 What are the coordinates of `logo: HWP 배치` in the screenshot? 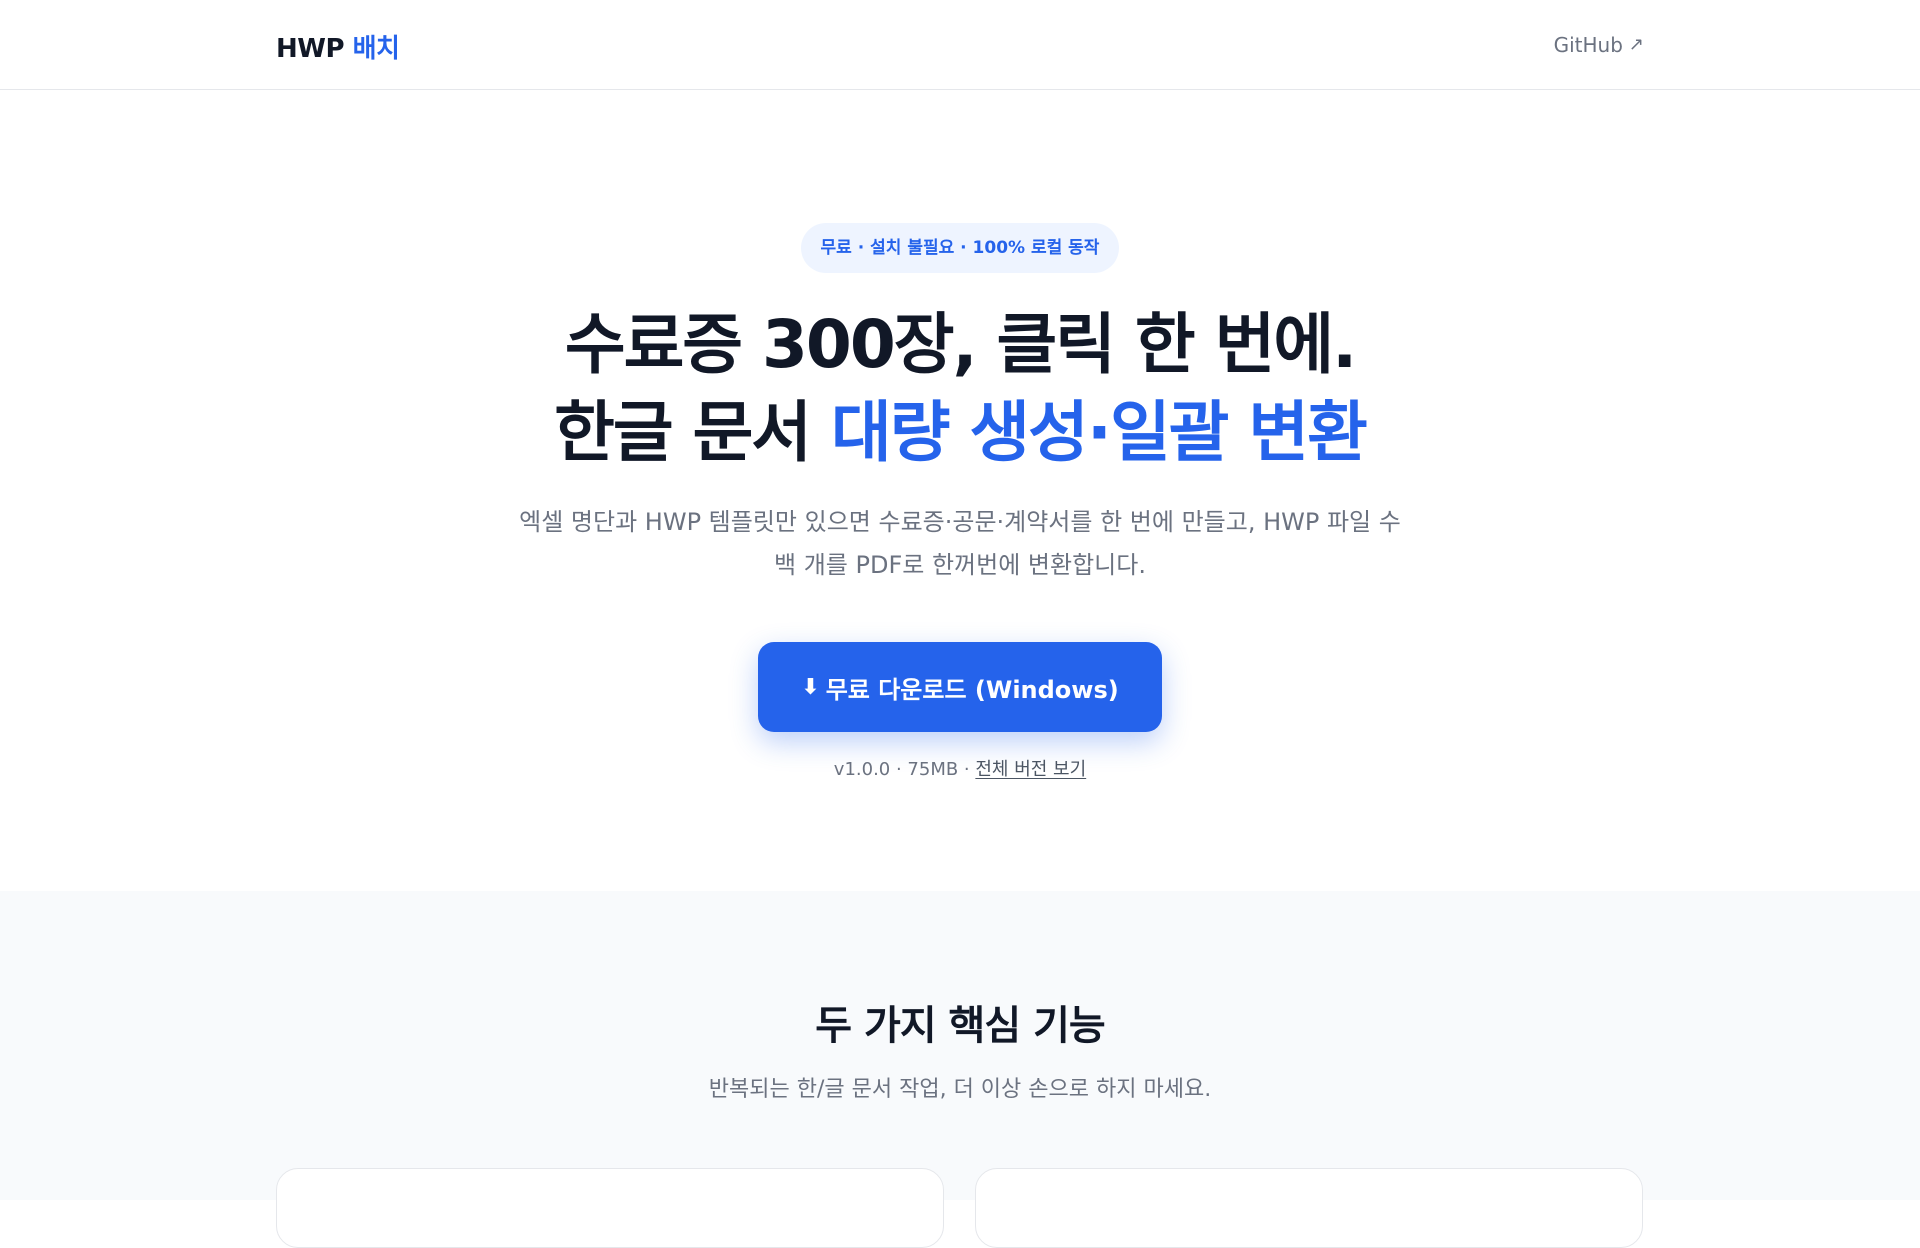 It's located at (338, 46).